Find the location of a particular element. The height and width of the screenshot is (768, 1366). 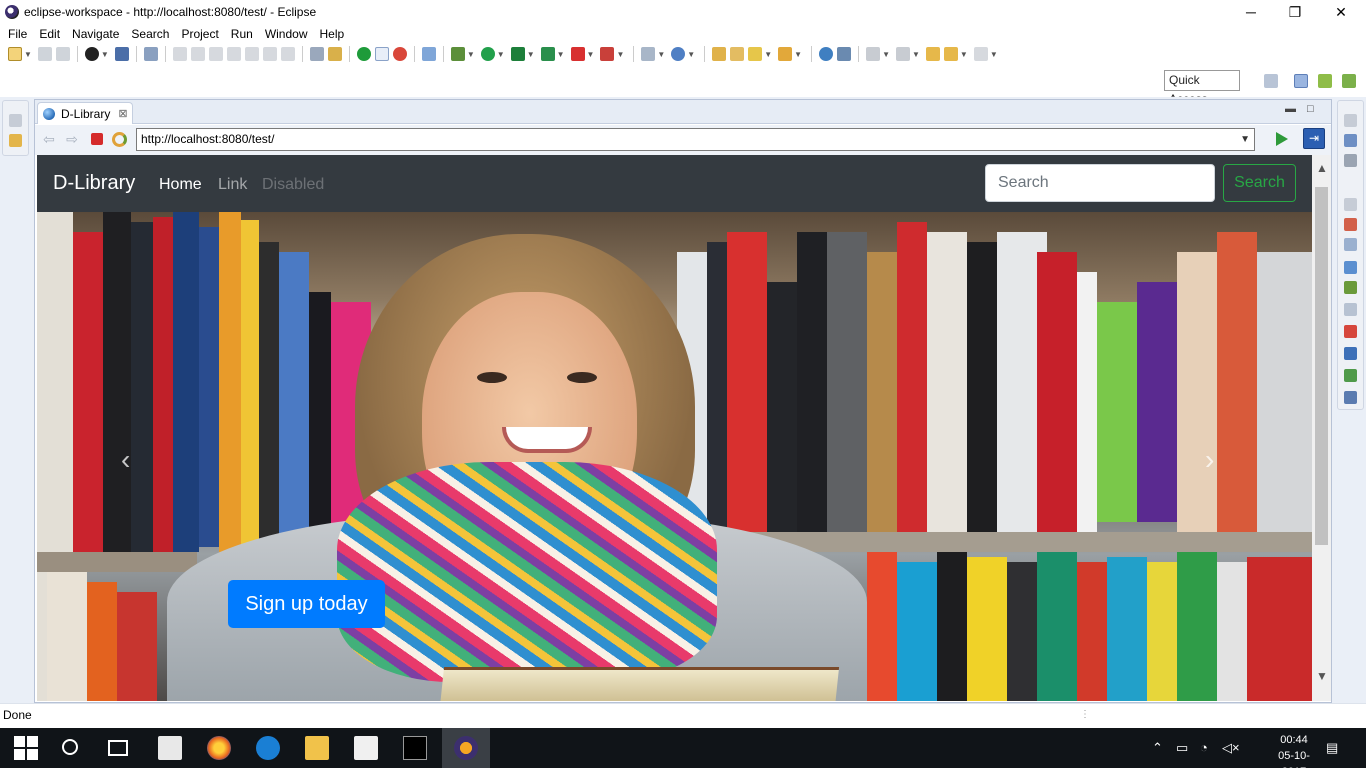

close-window-button: ✕ is located at coordinates (1341, 12).